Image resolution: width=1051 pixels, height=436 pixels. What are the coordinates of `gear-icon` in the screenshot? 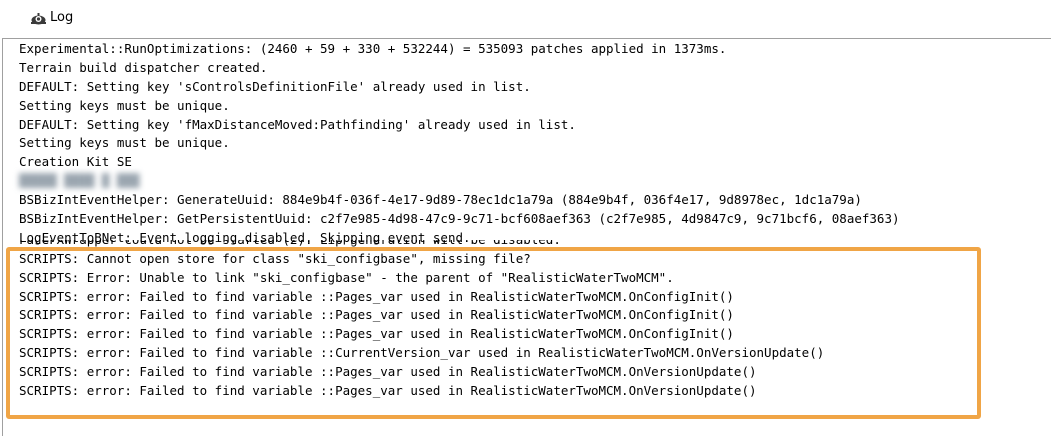 It's located at (38, 19).